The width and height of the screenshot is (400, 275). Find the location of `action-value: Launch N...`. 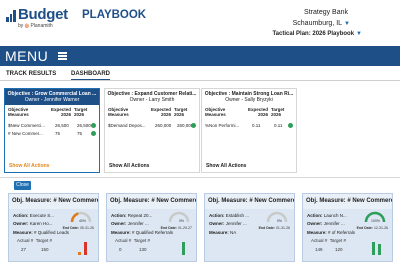

action-value: Launch N... is located at coordinates (335, 215).